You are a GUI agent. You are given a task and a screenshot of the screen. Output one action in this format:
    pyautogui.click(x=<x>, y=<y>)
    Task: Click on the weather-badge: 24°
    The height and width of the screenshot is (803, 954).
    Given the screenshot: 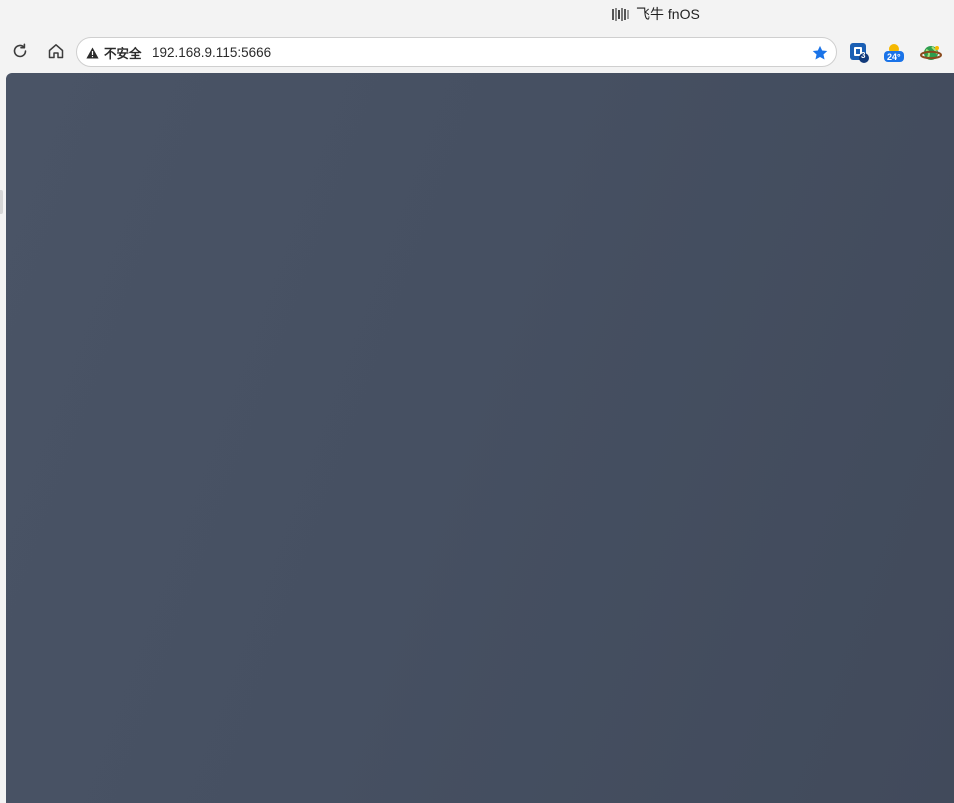 What is the action you would take?
    pyautogui.click(x=894, y=57)
    